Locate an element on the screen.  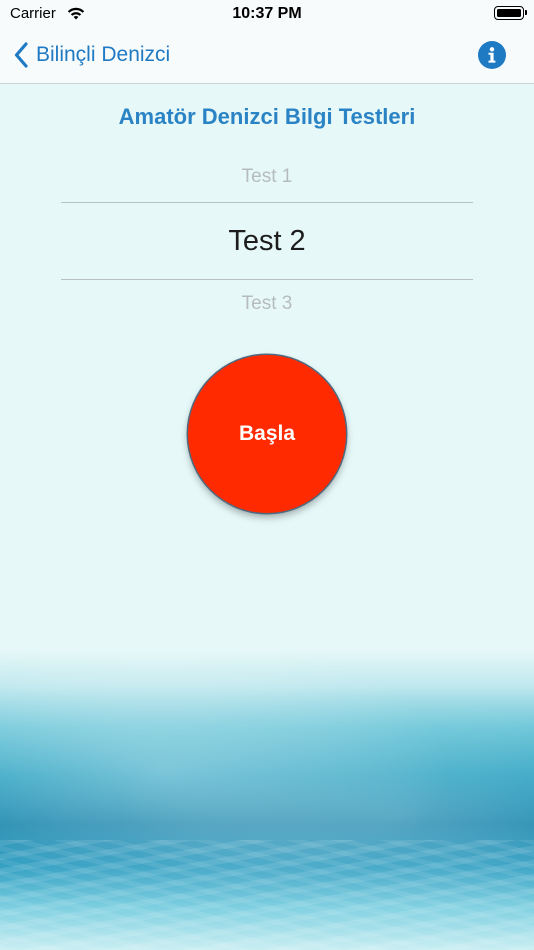
navigation-bar: Bilinçli Denizci is located at coordinates (267, 56).